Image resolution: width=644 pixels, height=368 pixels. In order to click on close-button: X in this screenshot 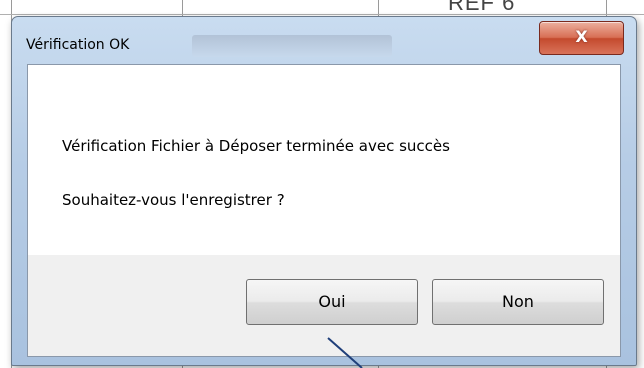, I will do `click(581, 38)`.